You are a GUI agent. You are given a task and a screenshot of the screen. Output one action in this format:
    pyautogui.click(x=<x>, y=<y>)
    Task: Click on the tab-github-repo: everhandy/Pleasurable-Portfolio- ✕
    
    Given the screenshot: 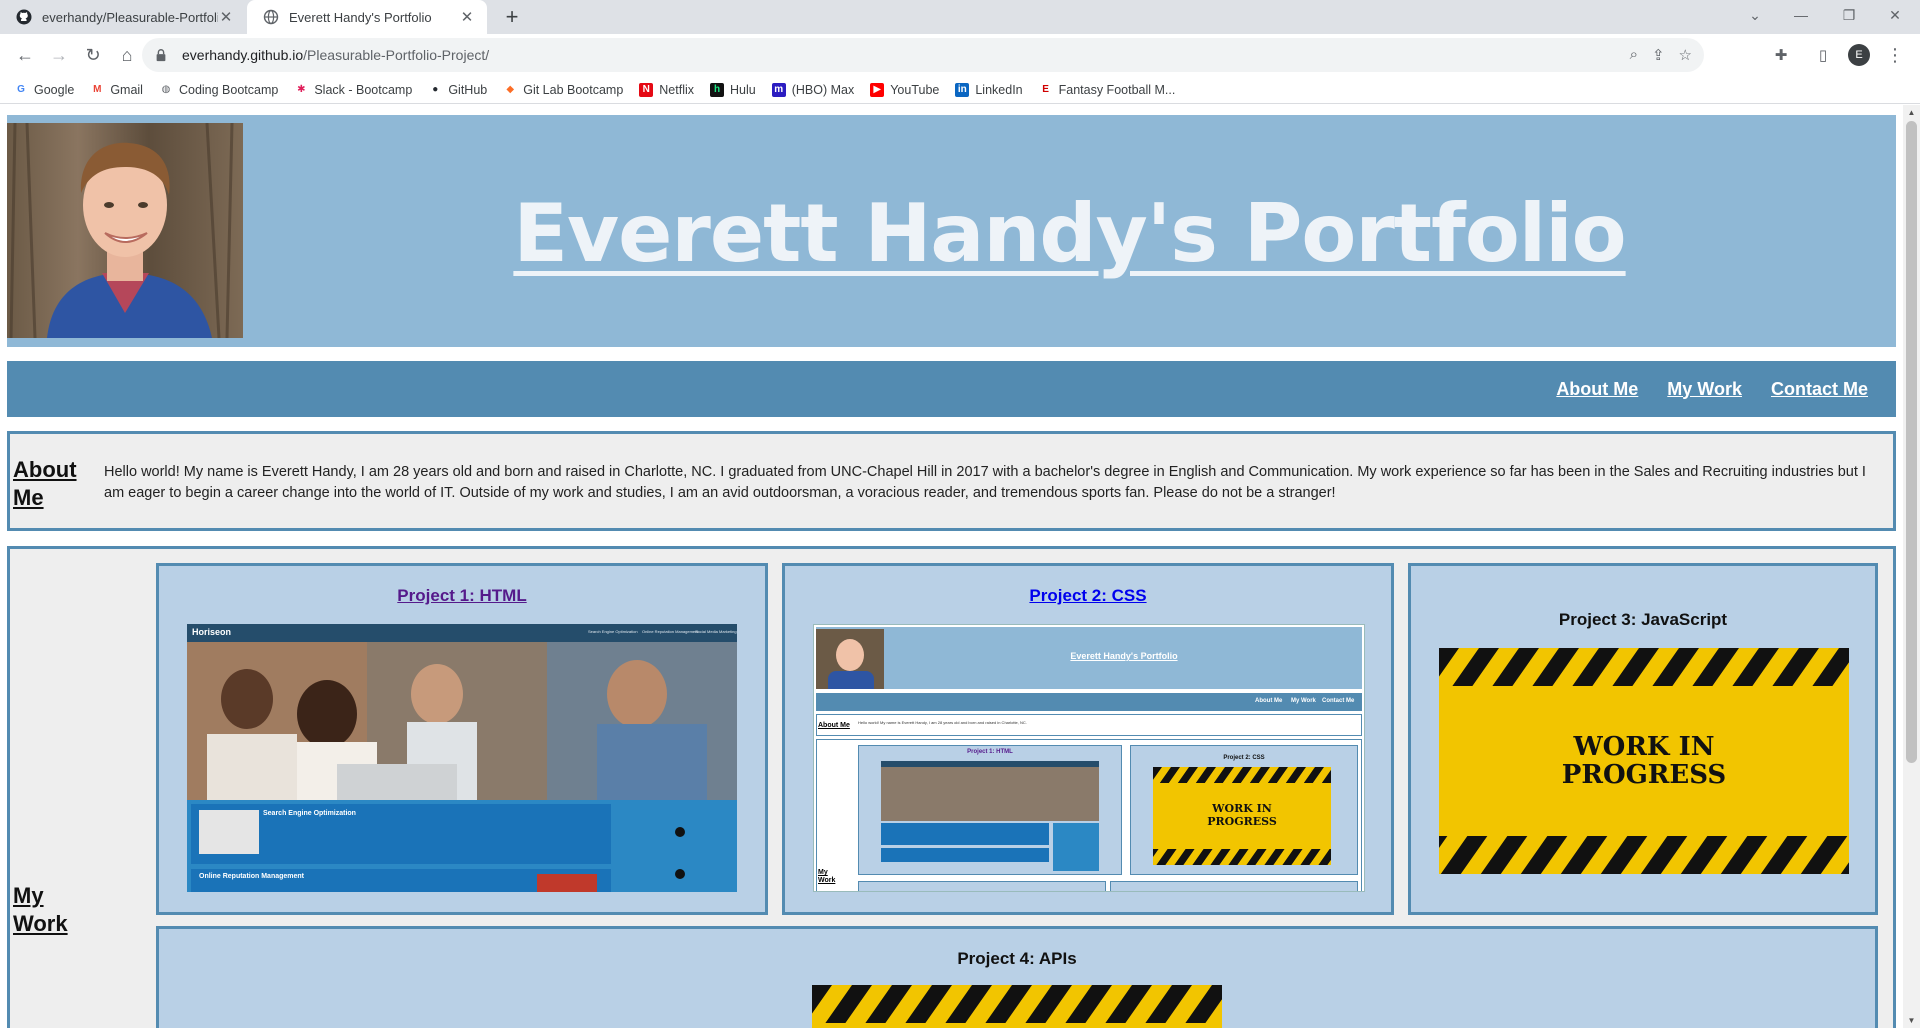 What is the action you would take?
    pyautogui.click(x=123, y=17)
    